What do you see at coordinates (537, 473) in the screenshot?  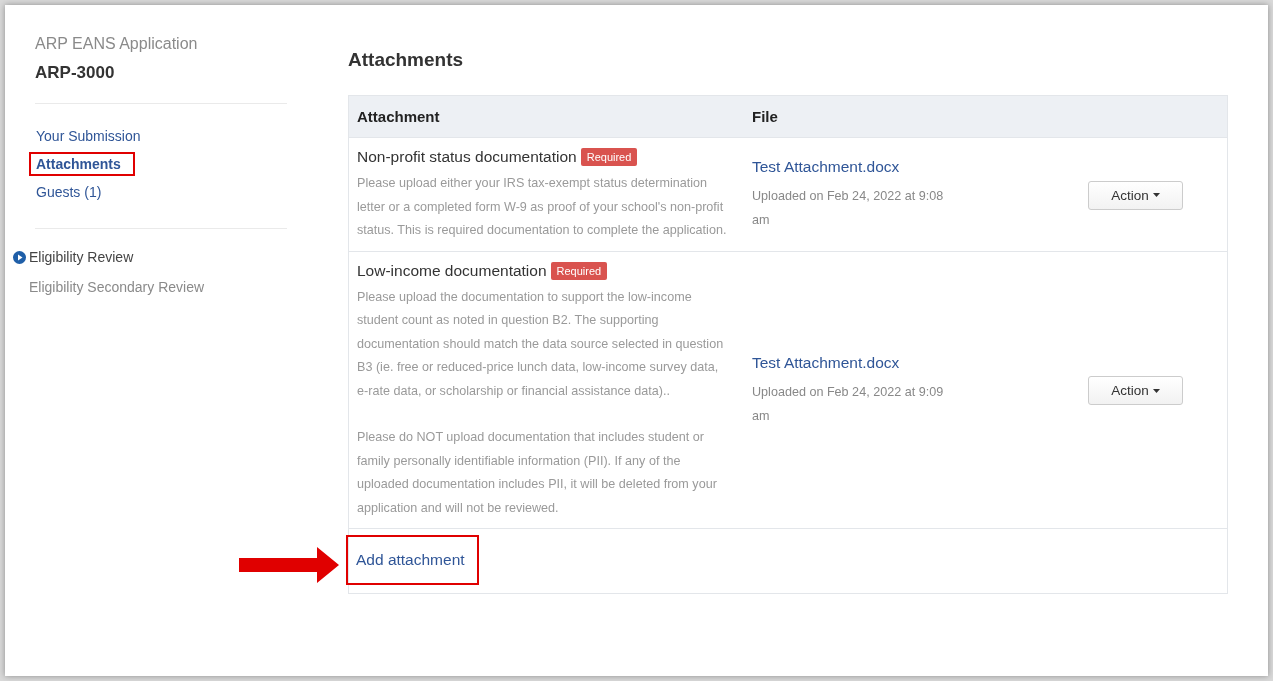 I see `attachment-description: Please do NOT upload documentation that includes student or family personally identifiable information (PII). If any of the uploaded documentation includes PII, it will be deleted from your application and will not be reviewed.` at bounding box center [537, 473].